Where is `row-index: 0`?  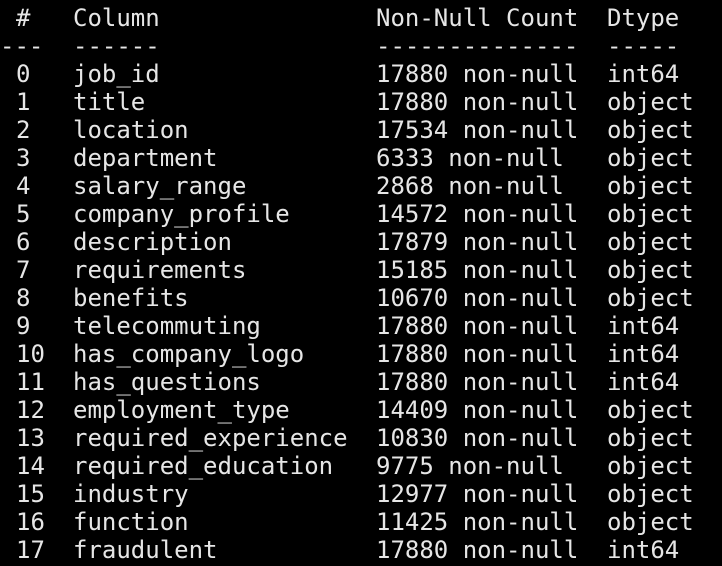 row-index: 0 is located at coordinates (23, 74).